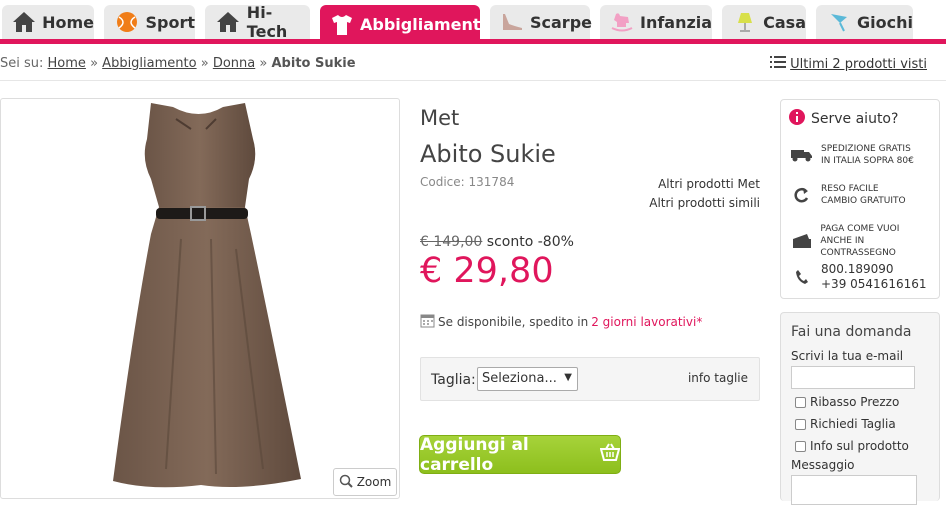  Describe the element at coordinates (590, 379) in the screenshot. I see `size-selector-box: Taglia: Seleziona... ▼ info taglie` at that location.